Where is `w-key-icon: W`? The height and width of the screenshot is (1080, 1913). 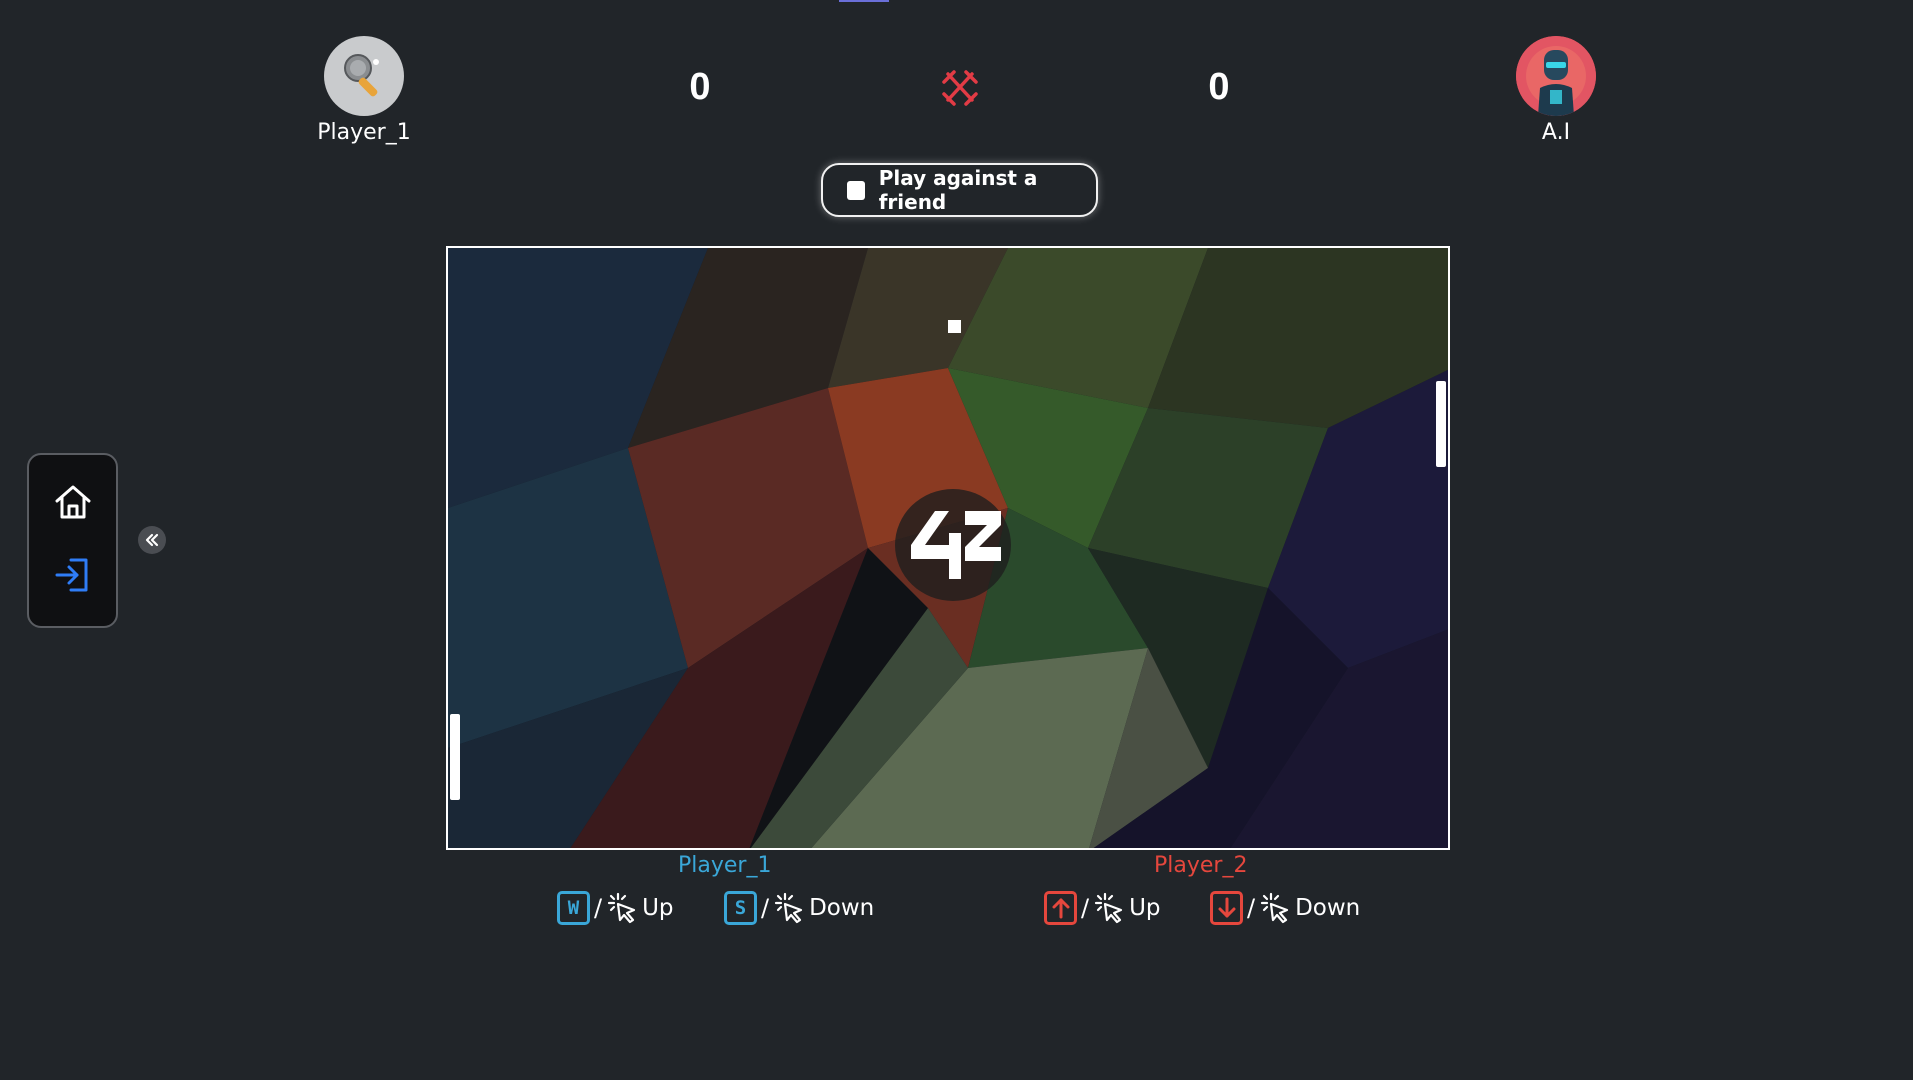 w-key-icon: W is located at coordinates (573, 908).